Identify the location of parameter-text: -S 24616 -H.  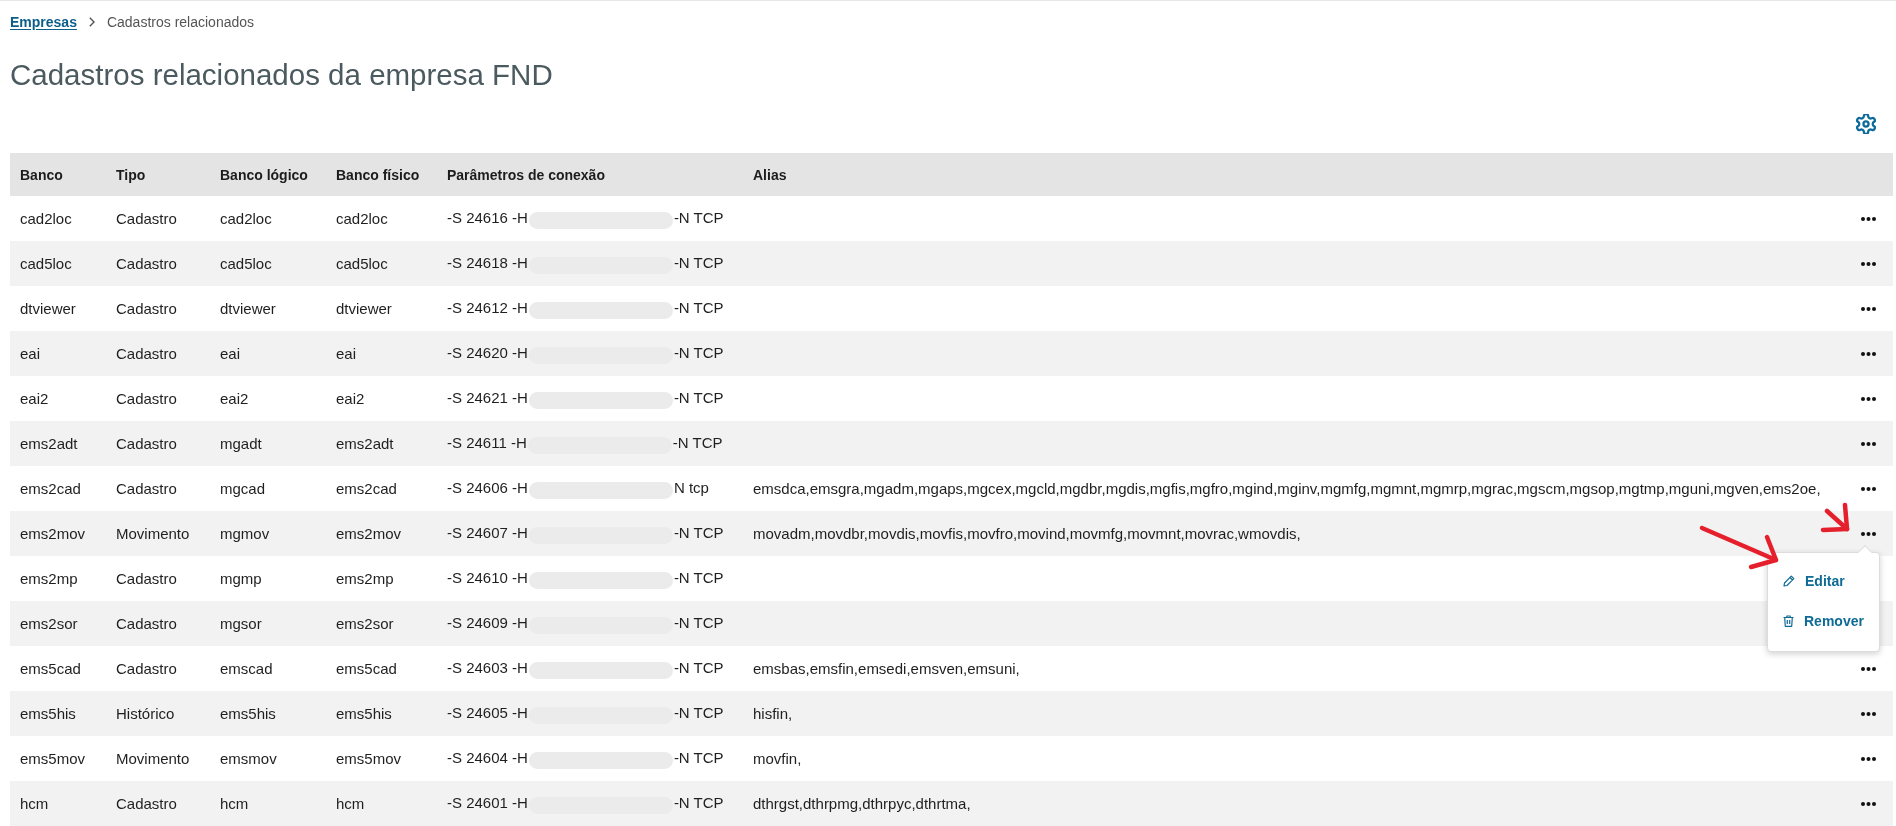
(487, 218).